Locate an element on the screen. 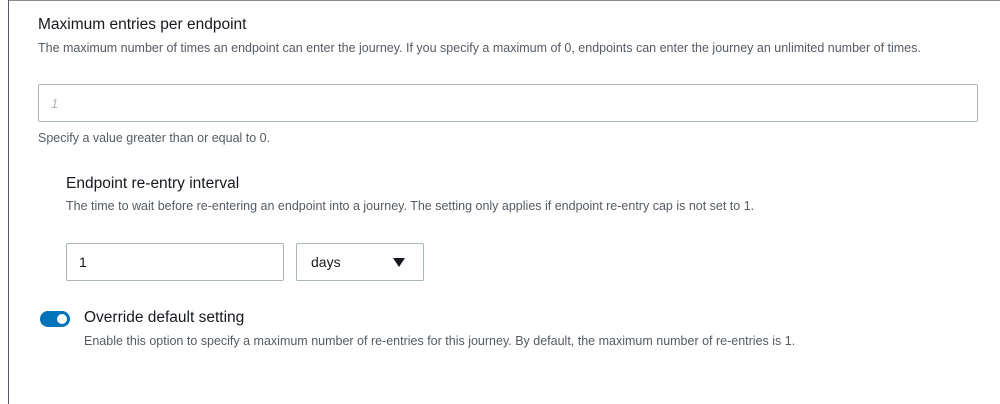  reentry-interval-input is located at coordinates (175, 262).